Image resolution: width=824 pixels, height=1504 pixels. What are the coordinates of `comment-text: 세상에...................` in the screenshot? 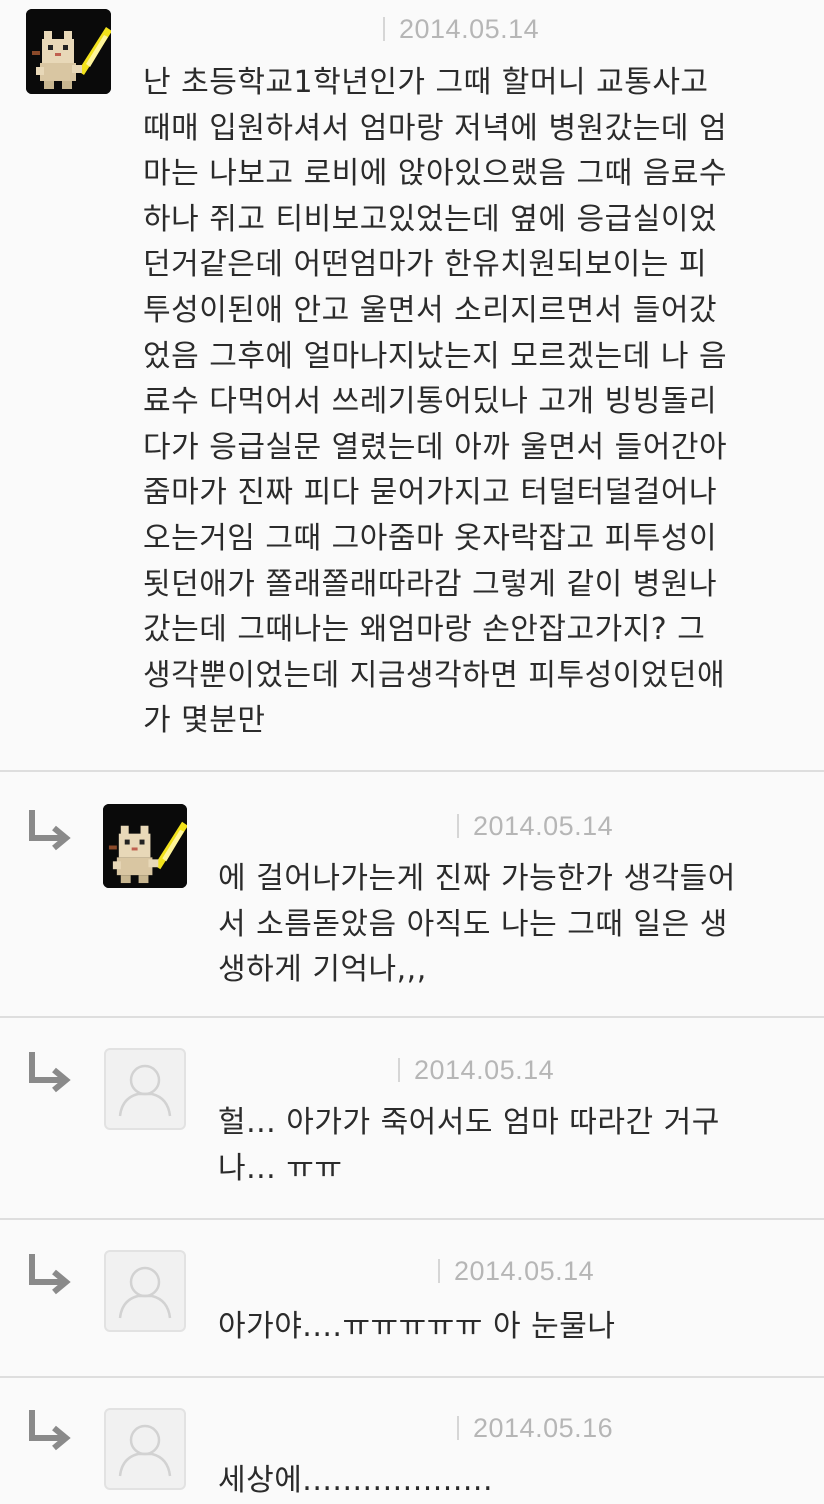 It's located at (355, 1480).